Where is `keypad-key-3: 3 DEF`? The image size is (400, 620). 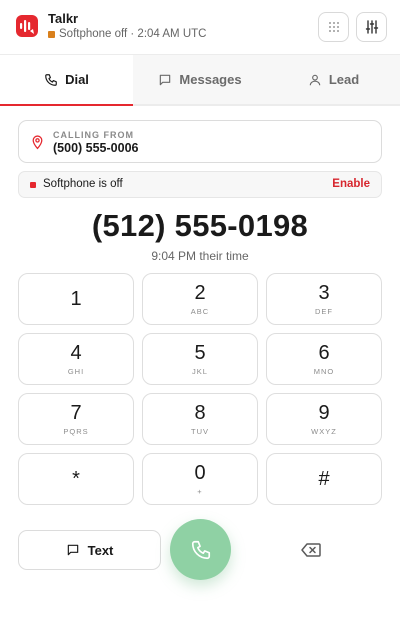 keypad-key-3: 3 DEF is located at coordinates (324, 299).